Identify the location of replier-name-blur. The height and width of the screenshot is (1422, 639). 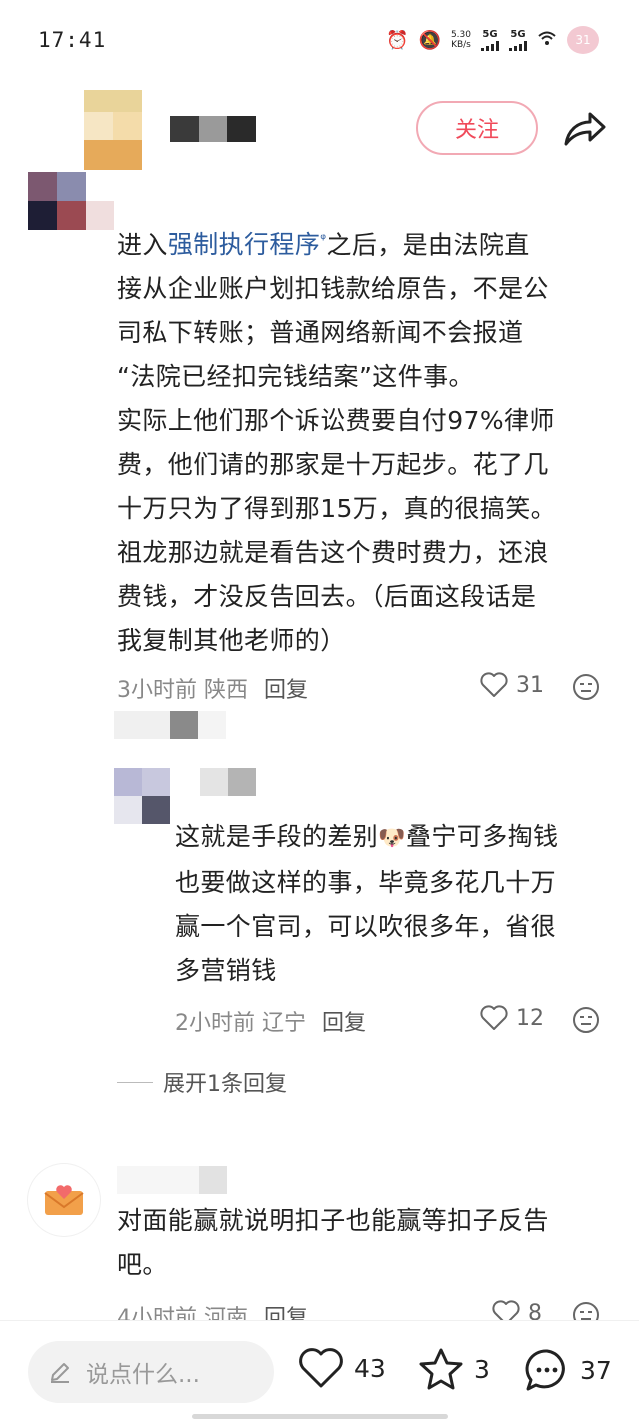
(170, 725).